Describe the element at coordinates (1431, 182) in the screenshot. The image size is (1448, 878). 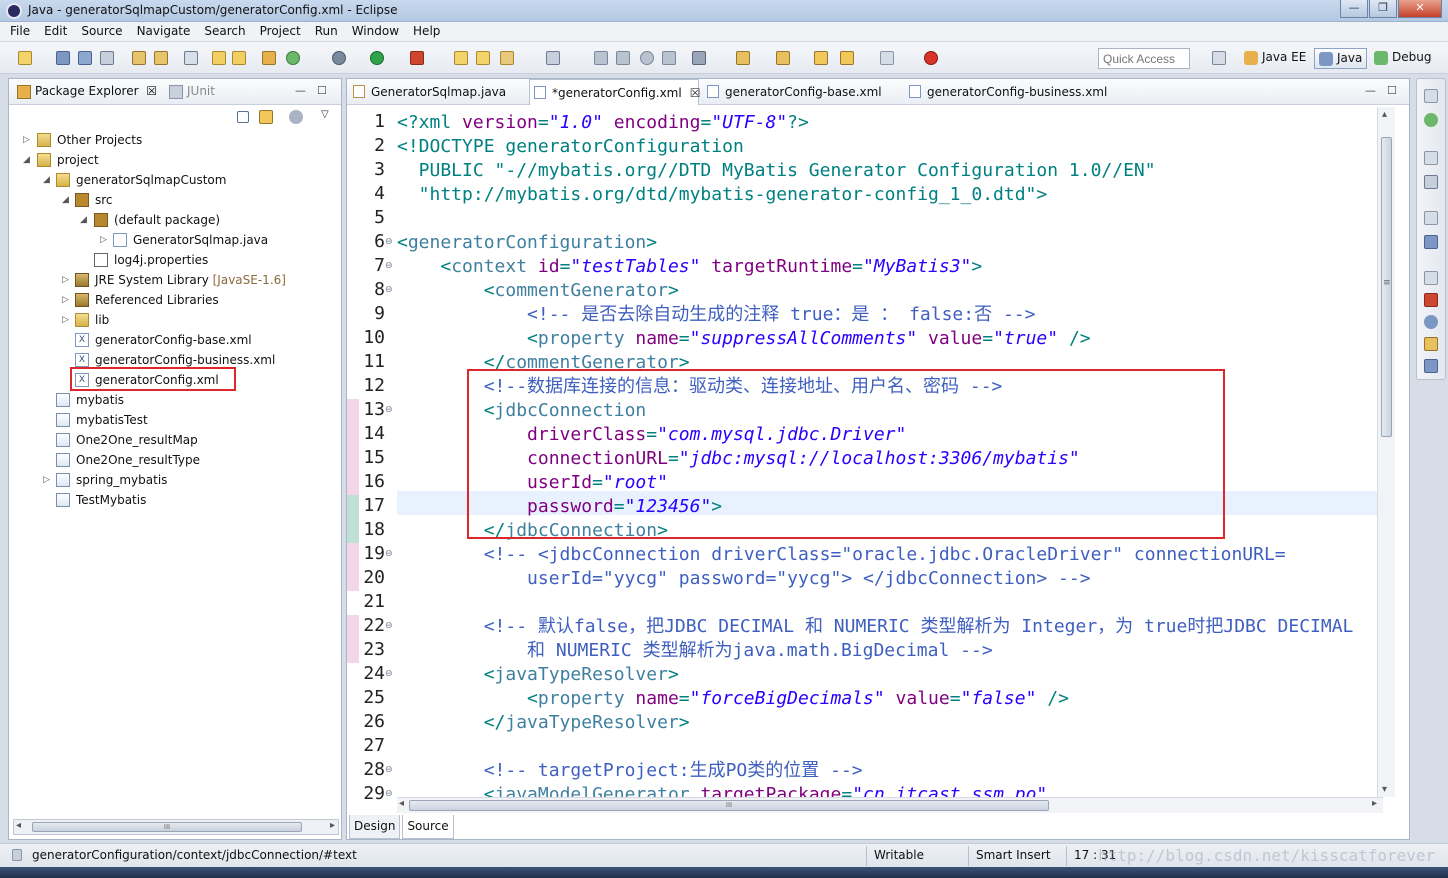
I see `task-list-icon` at that location.